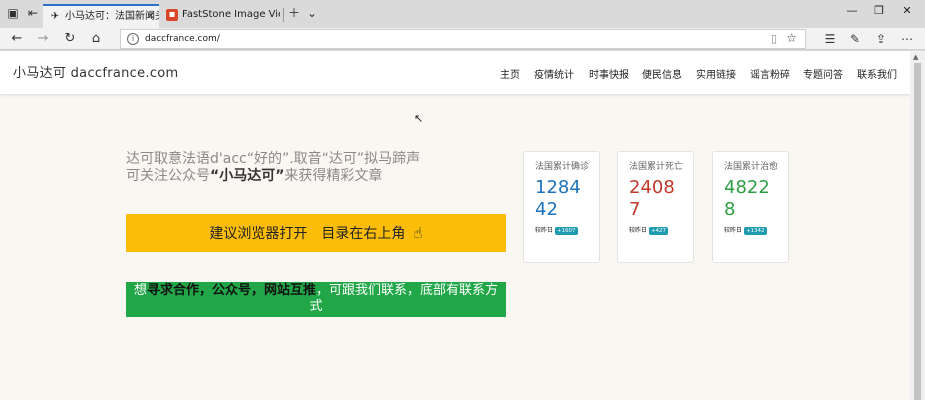 The width and height of the screenshot is (925, 400). What do you see at coordinates (168, 176) in the screenshot?
I see `intro-line-2-pre: 可关注公众号` at bounding box center [168, 176].